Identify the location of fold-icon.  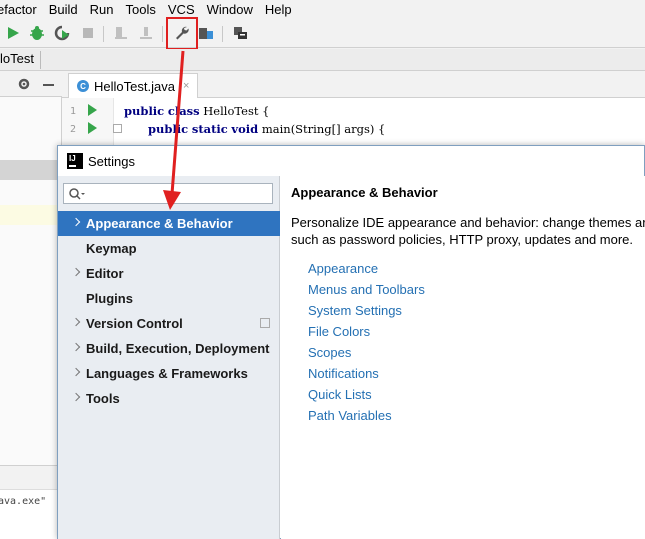
(117, 128).